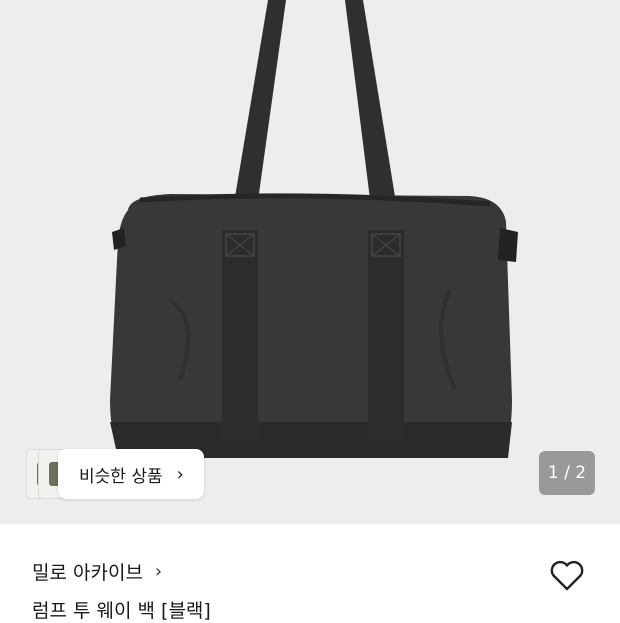 This screenshot has height=623, width=620. I want to click on brand-link: 밀로 아카이브 ›, so click(97, 571).